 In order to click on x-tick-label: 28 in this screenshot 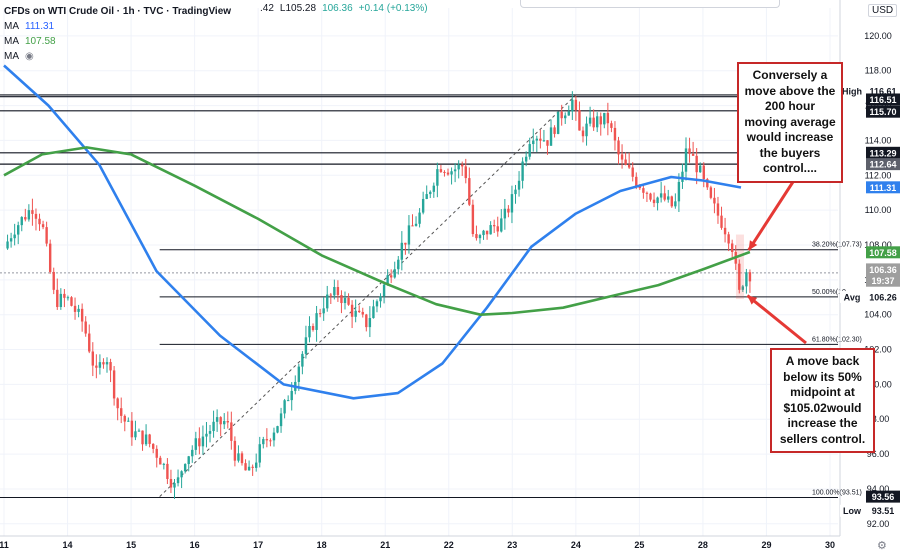, I will do `click(703, 545)`.